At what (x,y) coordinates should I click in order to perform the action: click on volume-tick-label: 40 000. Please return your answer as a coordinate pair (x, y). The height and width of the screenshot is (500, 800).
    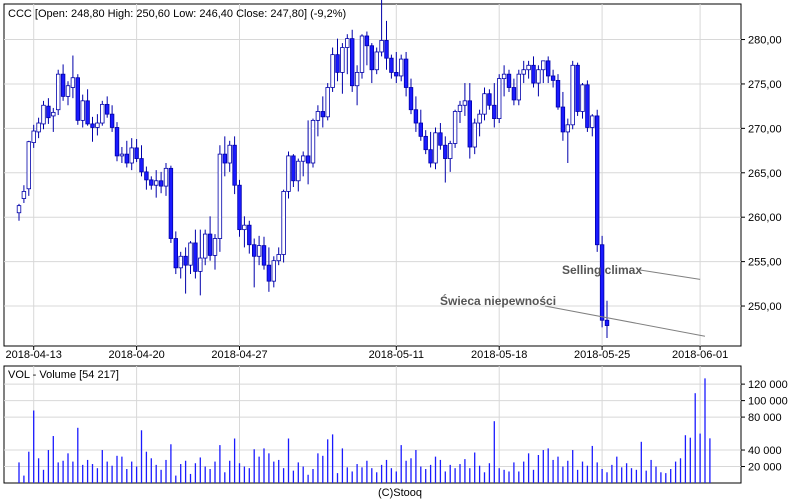
    Looking at the image, I should click on (765, 451).